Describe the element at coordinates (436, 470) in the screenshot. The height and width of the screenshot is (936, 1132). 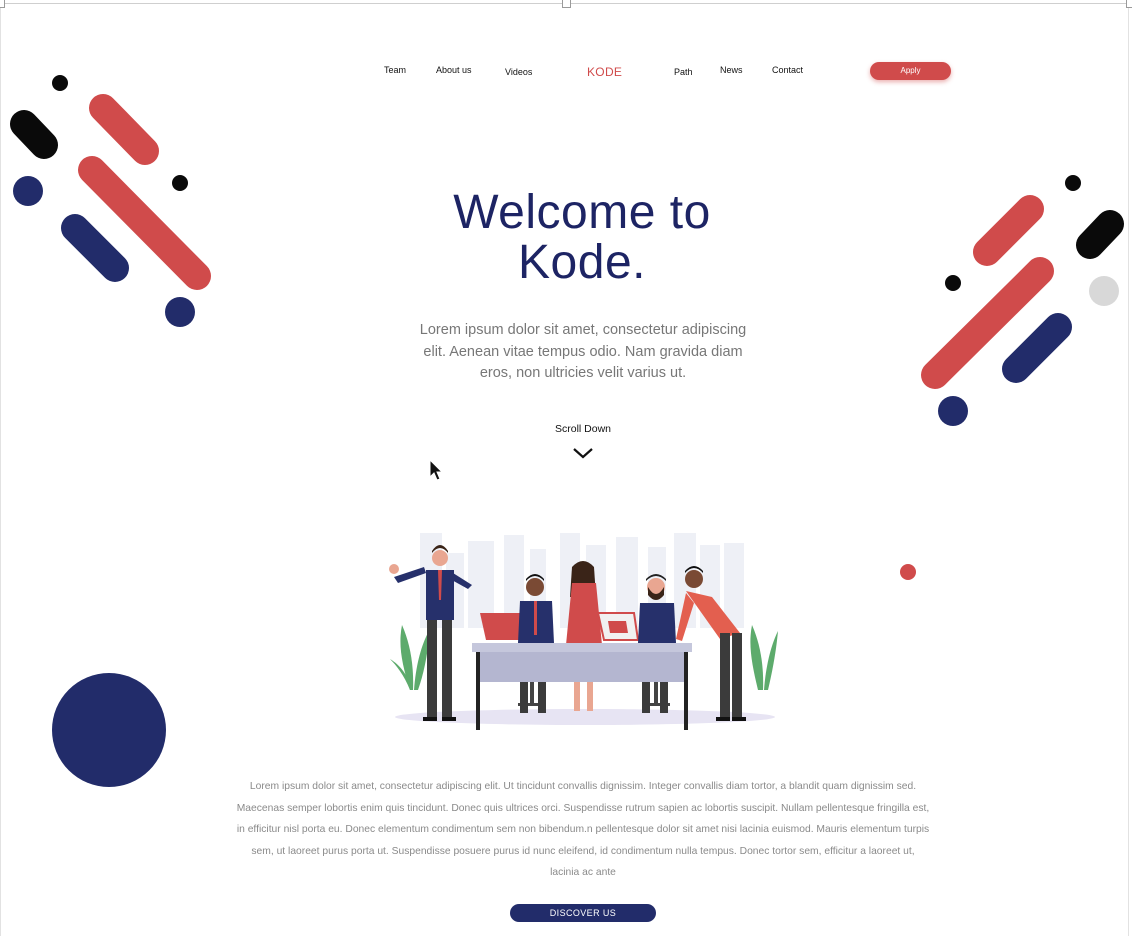
I see `mouse-cursor-icon` at that location.